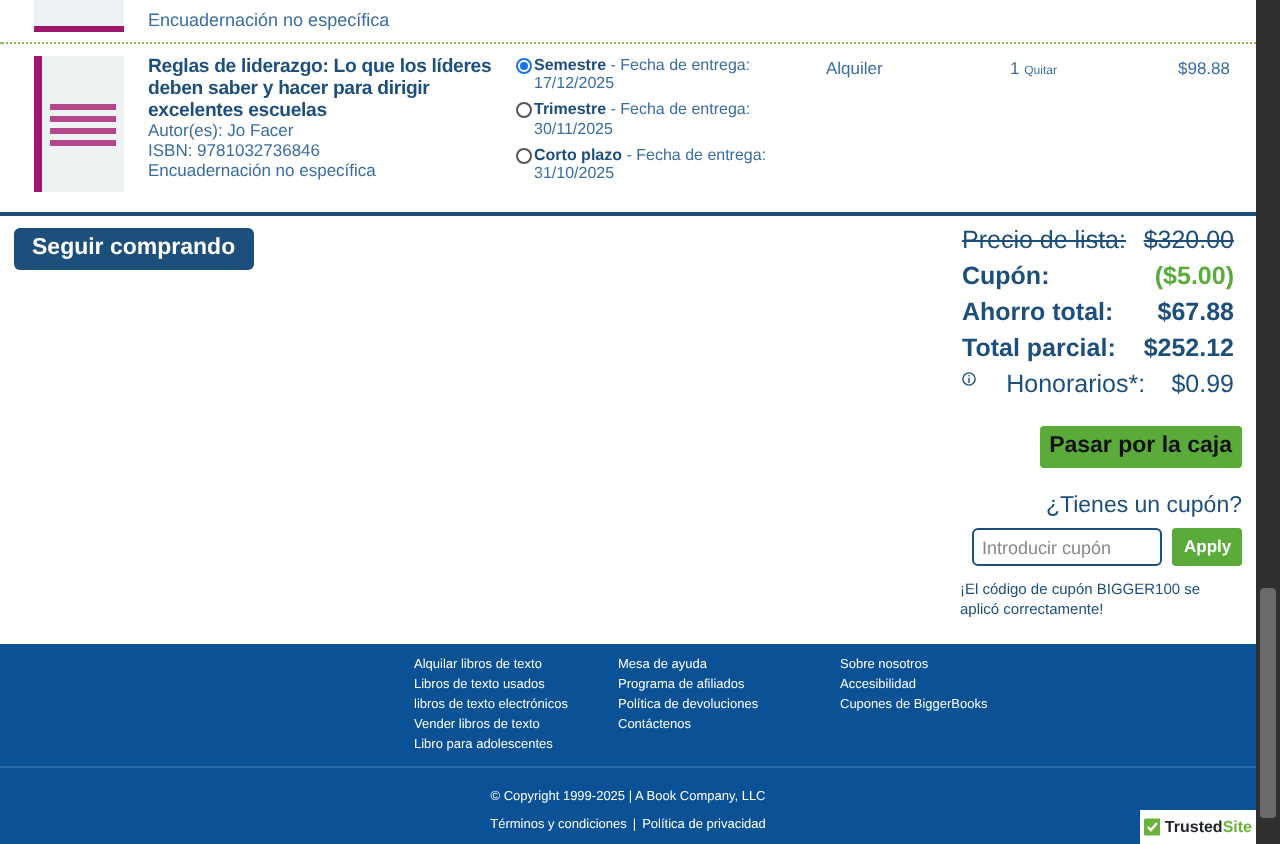 This screenshot has width=1280, height=844. I want to click on summary-value: $0.99, so click(1202, 385).